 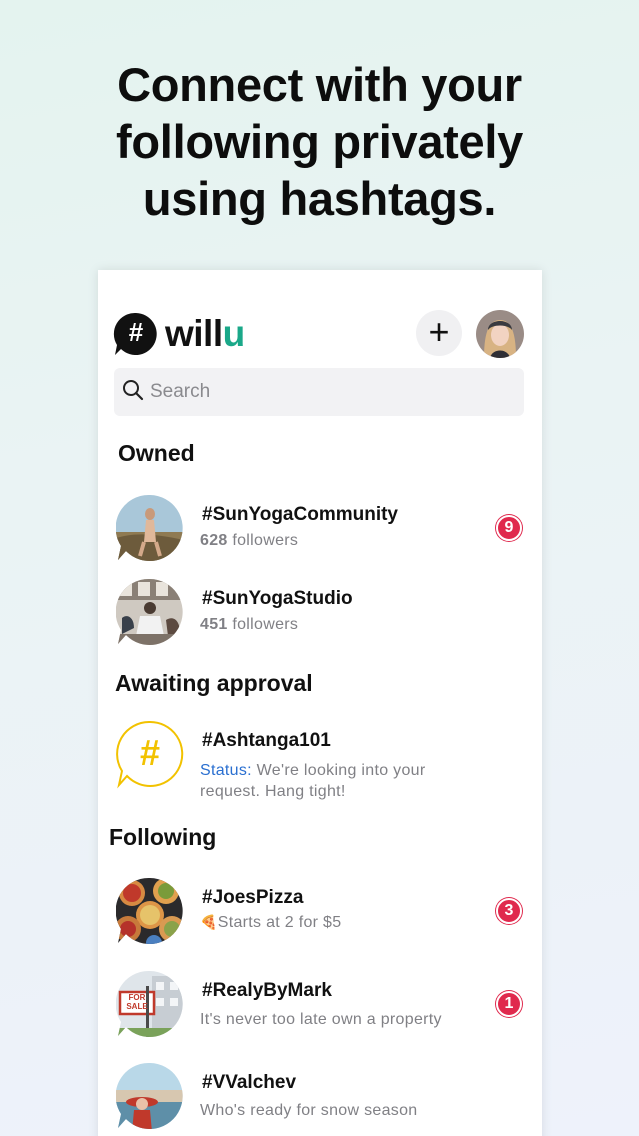 I want to click on hashtag-subtitle: 🍕Starts at 2 for $5, so click(x=271, y=922).